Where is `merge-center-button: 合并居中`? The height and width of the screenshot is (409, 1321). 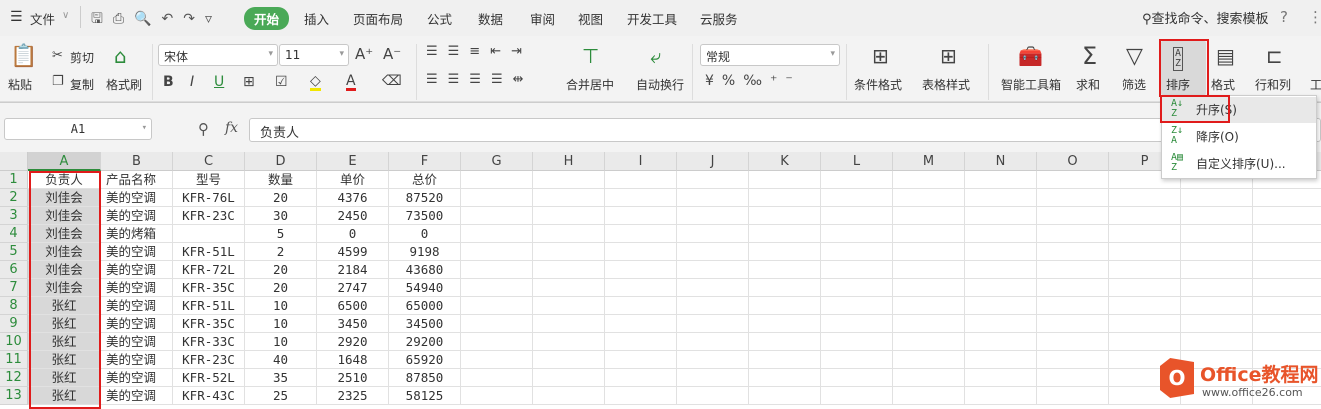
merge-center-button: 合并居中 is located at coordinates (590, 84).